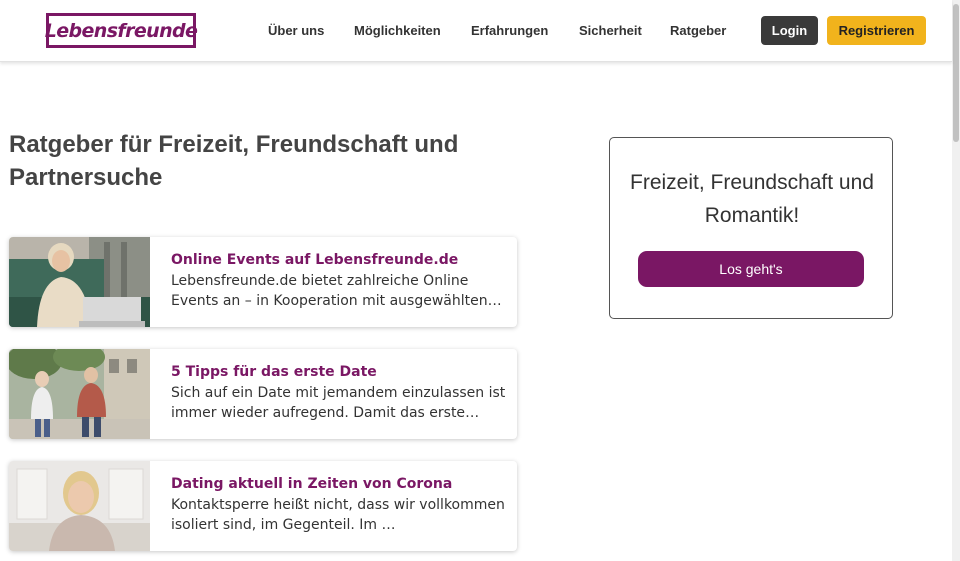  I want to click on nav-item-ueber-uns: Über uns, so click(296, 30).